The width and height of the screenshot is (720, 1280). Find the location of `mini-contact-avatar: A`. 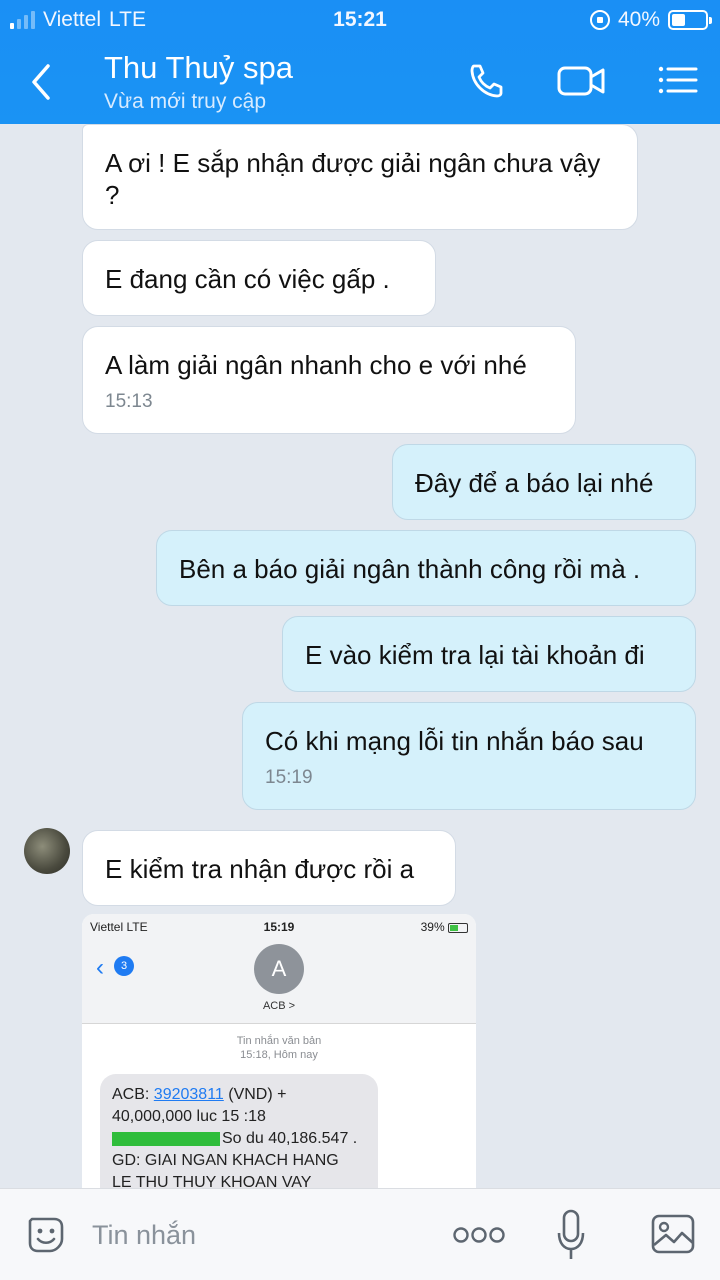

mini-contact-avatar: A is located at coordinates (279, 969).